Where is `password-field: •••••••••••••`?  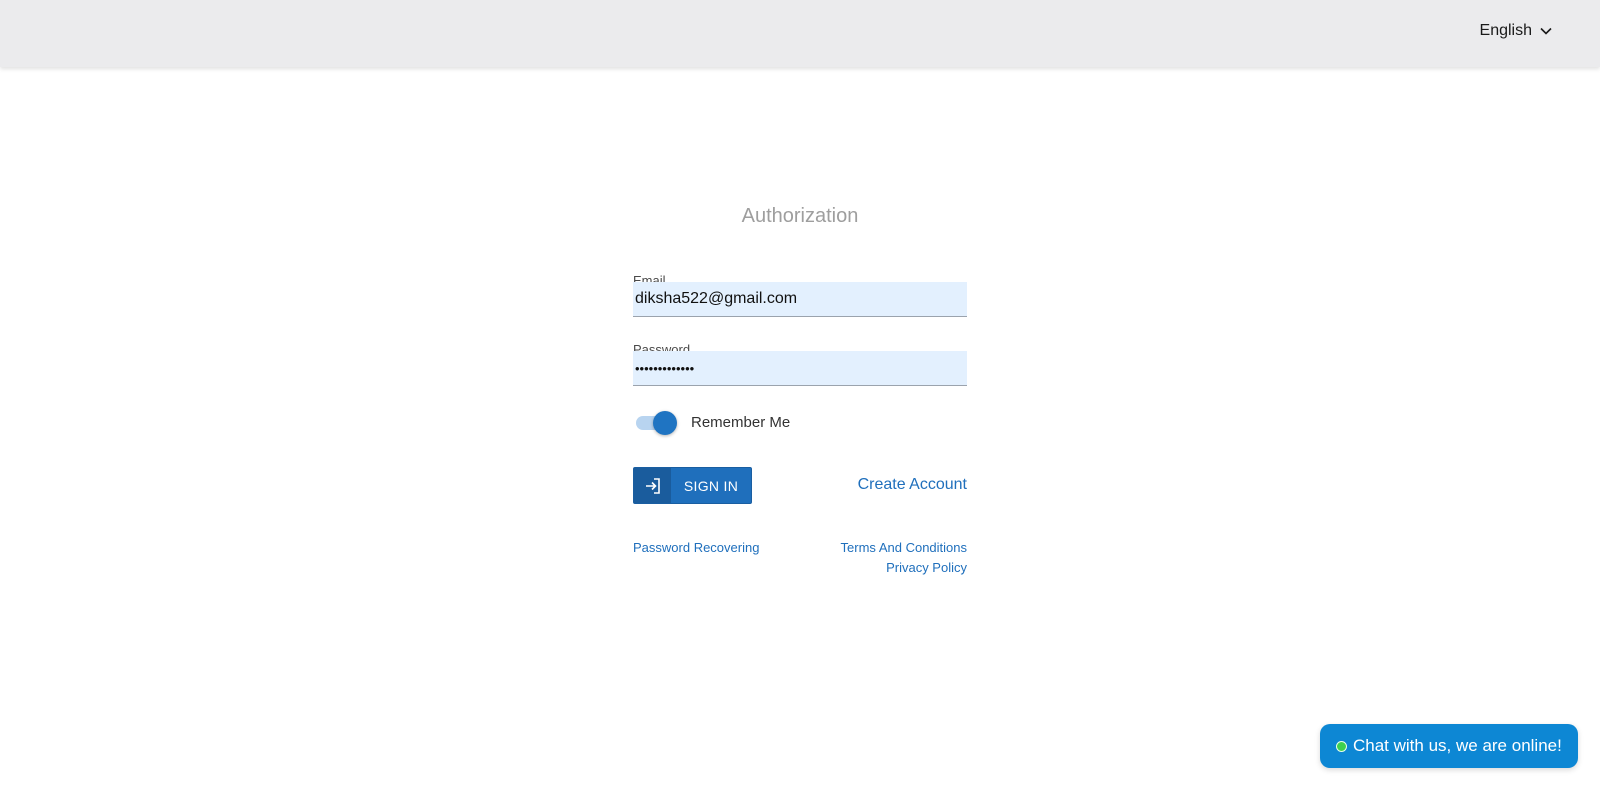
password-field: ••••••••••••• is located at coordinates (800, 368).